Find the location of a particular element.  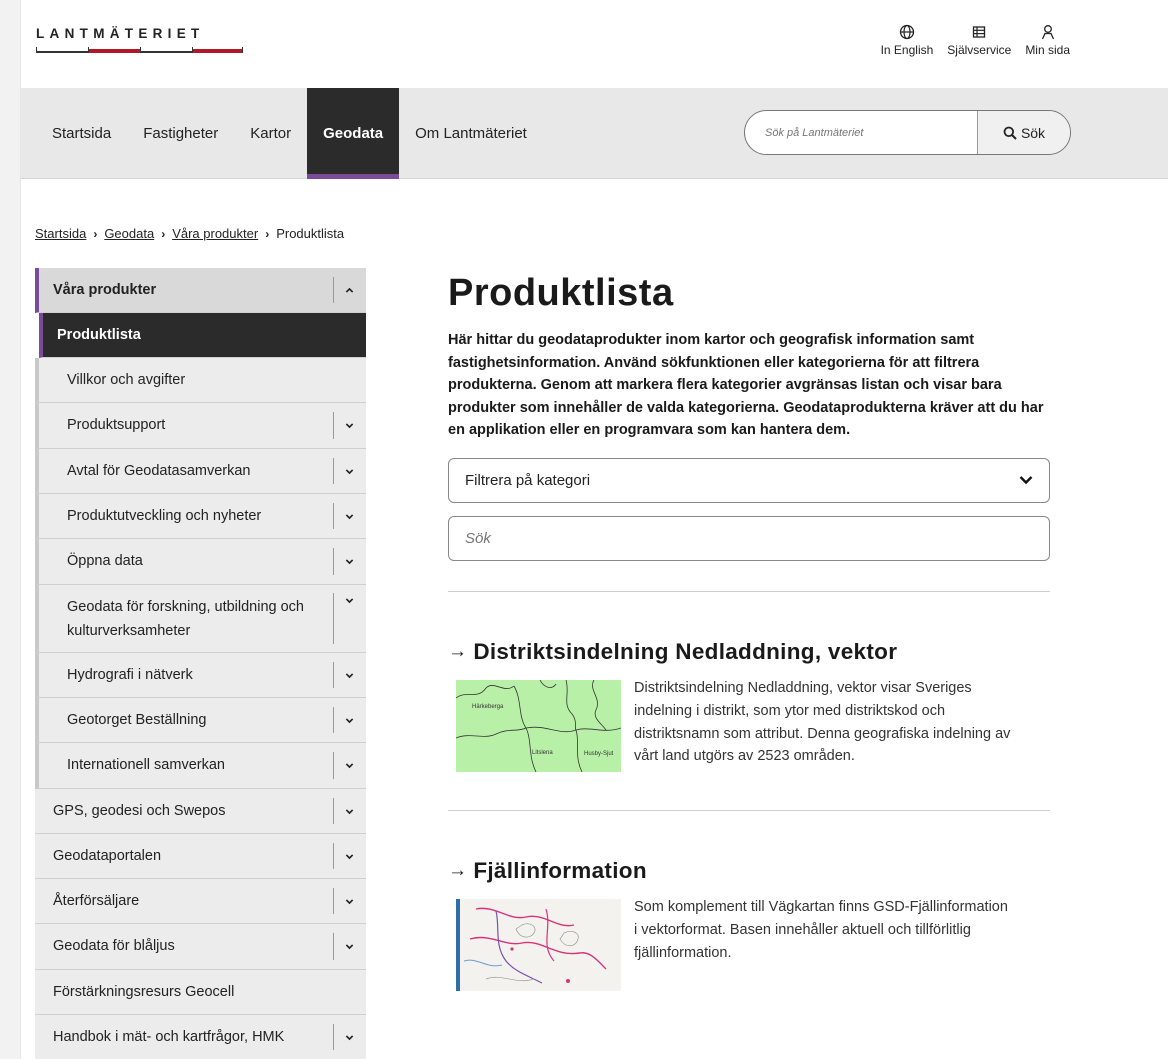

breadcrumb-startsida: Startsida is located at coordinates (60, 233).